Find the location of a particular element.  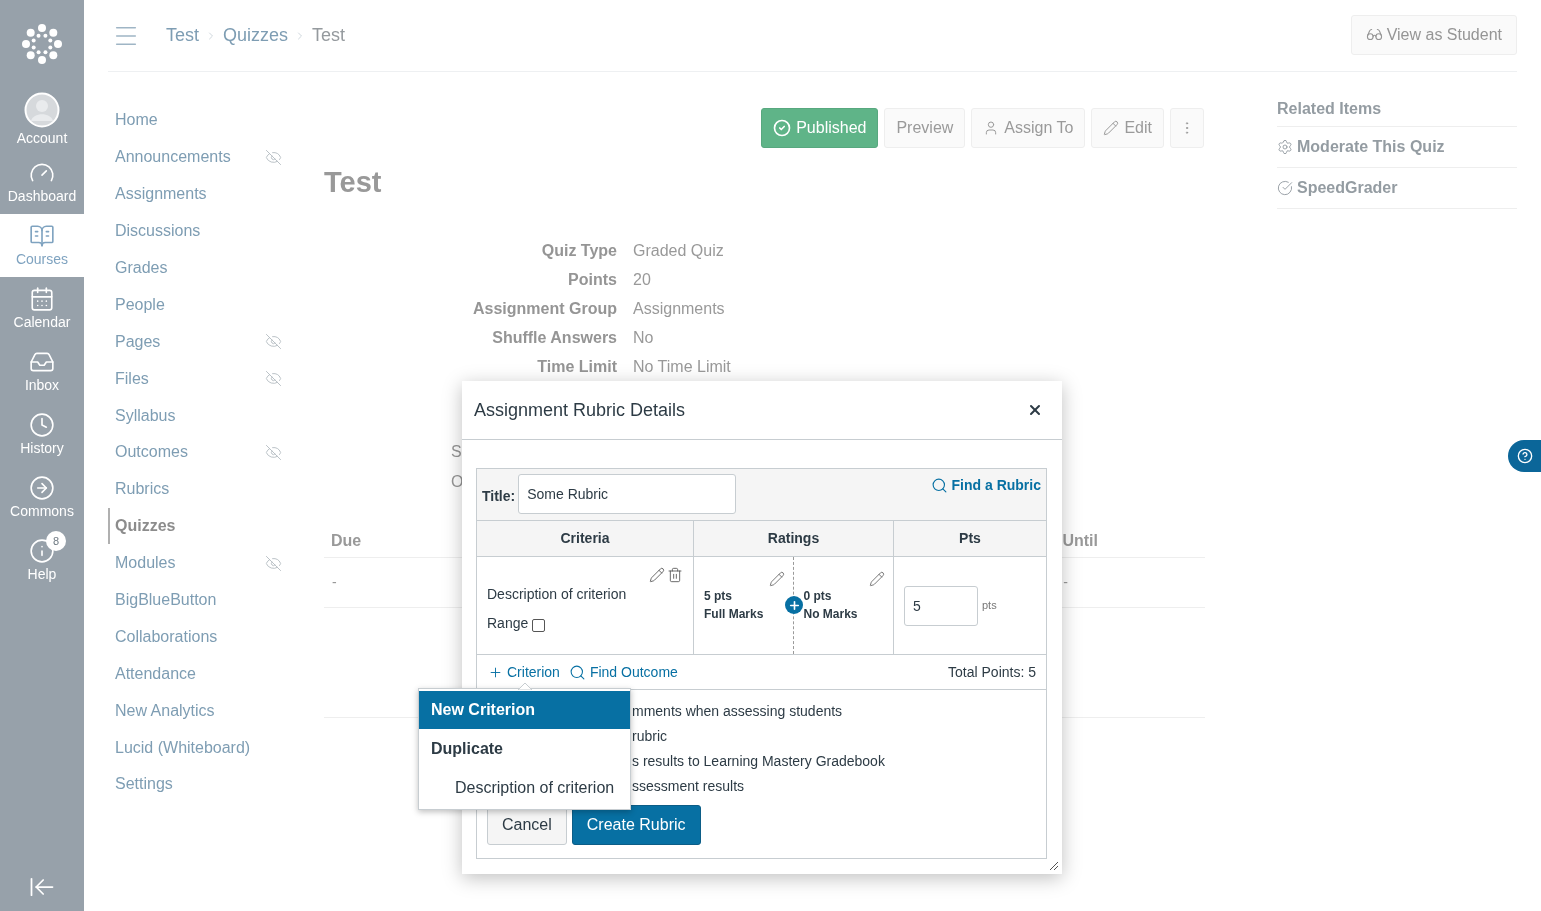

avatar-icon is located at coordinates (42, 110).